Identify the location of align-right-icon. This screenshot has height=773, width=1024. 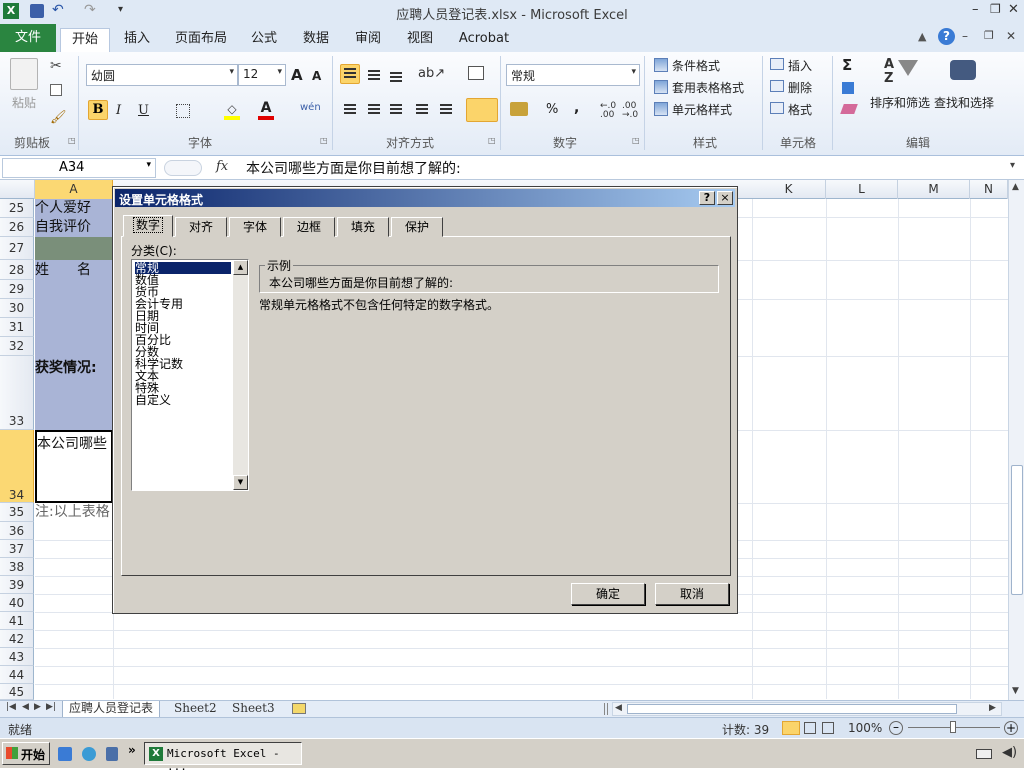
(396, 105).